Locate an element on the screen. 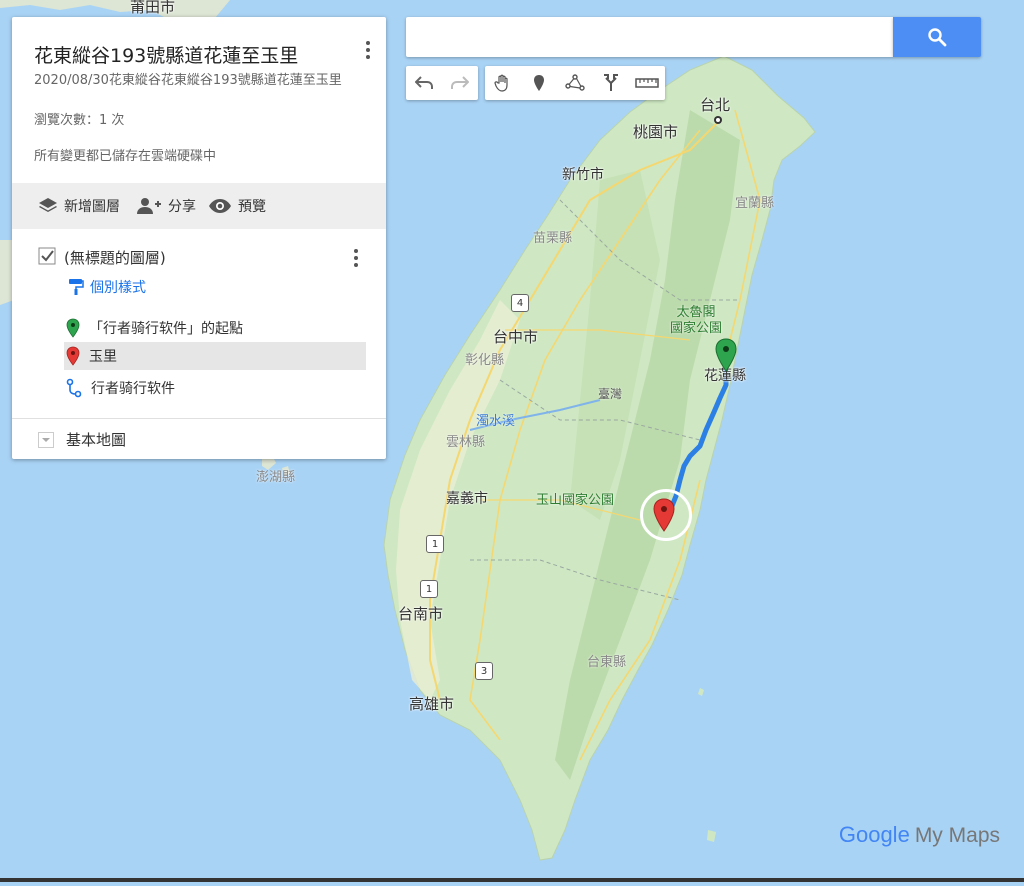 This screenshot has width=1024, height=886. list-item-label: 行者骑行软件 is located at coordinates (133, 389).